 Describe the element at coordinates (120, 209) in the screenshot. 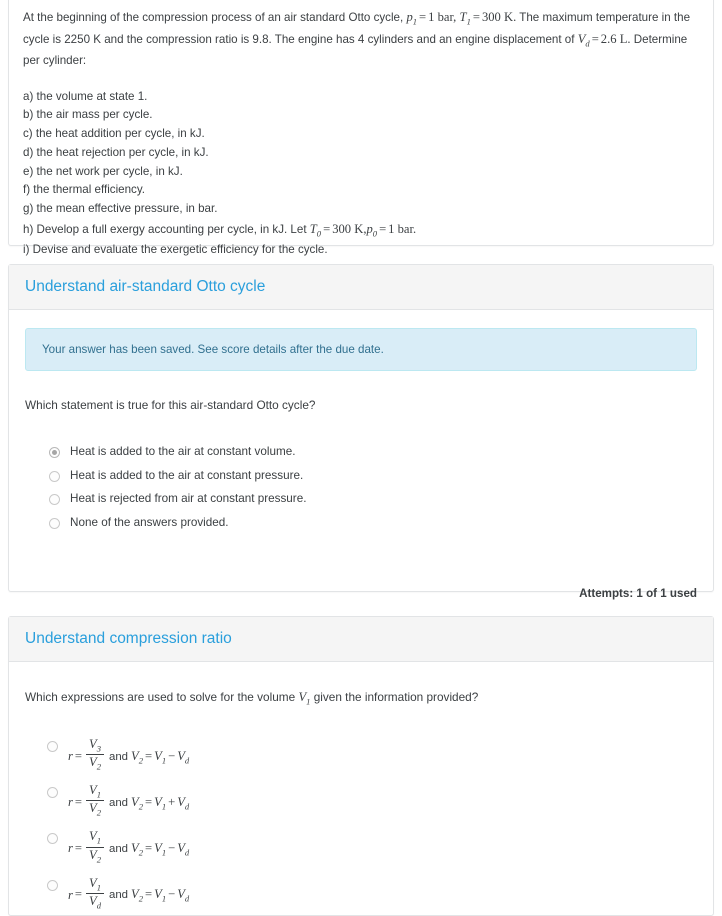

I see `list-item: g) the mean effective pressure, in bar.` at that location.